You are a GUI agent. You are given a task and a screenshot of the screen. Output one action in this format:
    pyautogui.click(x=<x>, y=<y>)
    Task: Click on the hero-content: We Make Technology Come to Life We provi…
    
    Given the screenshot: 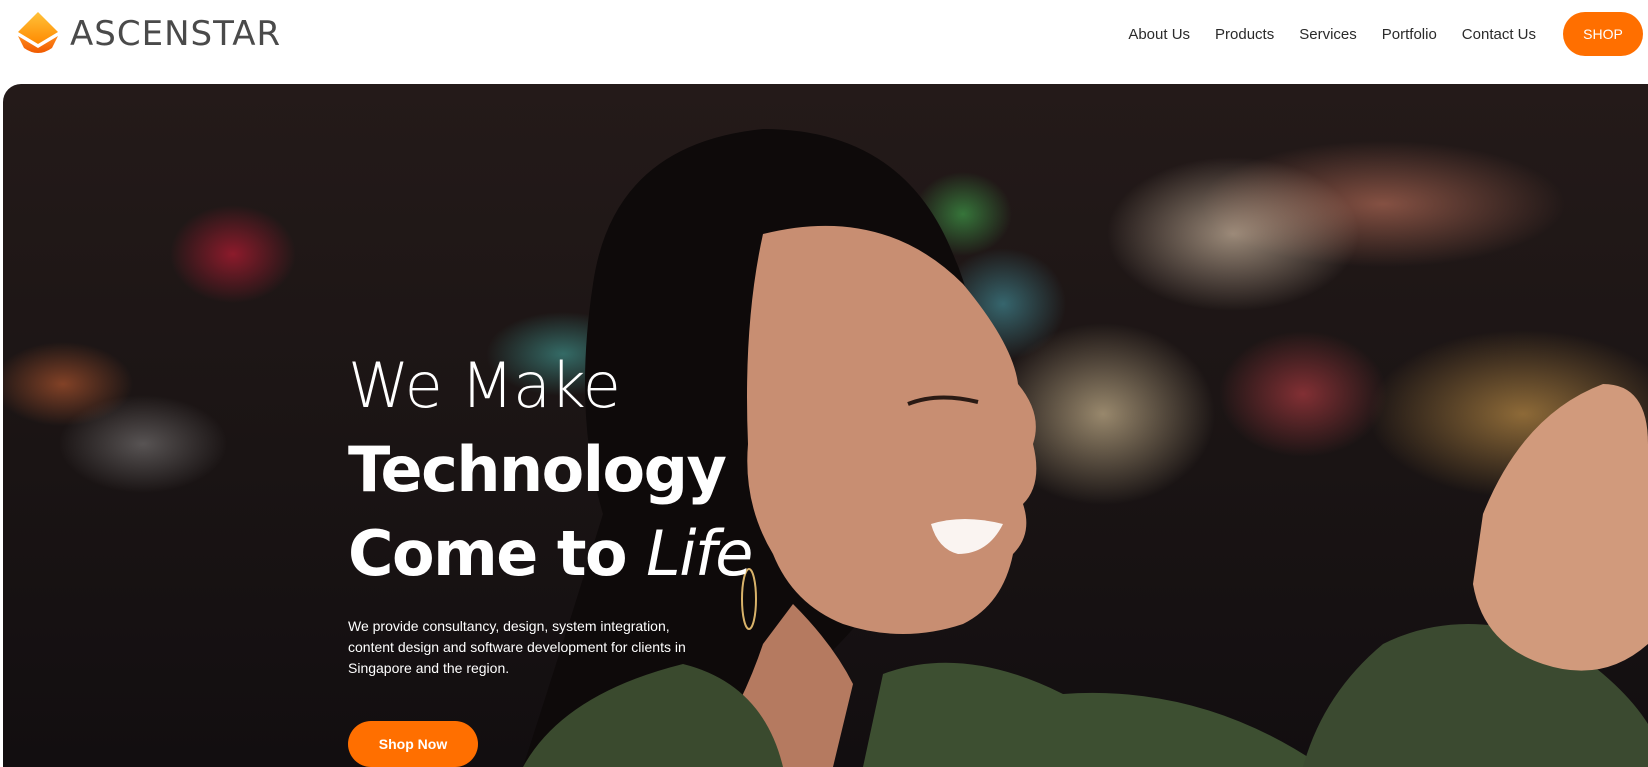 What is the action you would take?
    pyautogui.click(x=608, y=511)
    